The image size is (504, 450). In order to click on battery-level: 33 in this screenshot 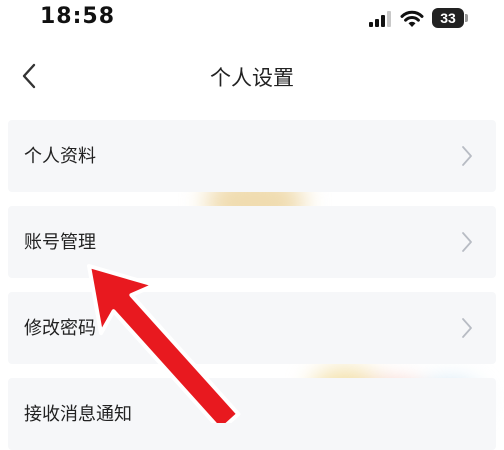, I will do `click(448, 18)`.